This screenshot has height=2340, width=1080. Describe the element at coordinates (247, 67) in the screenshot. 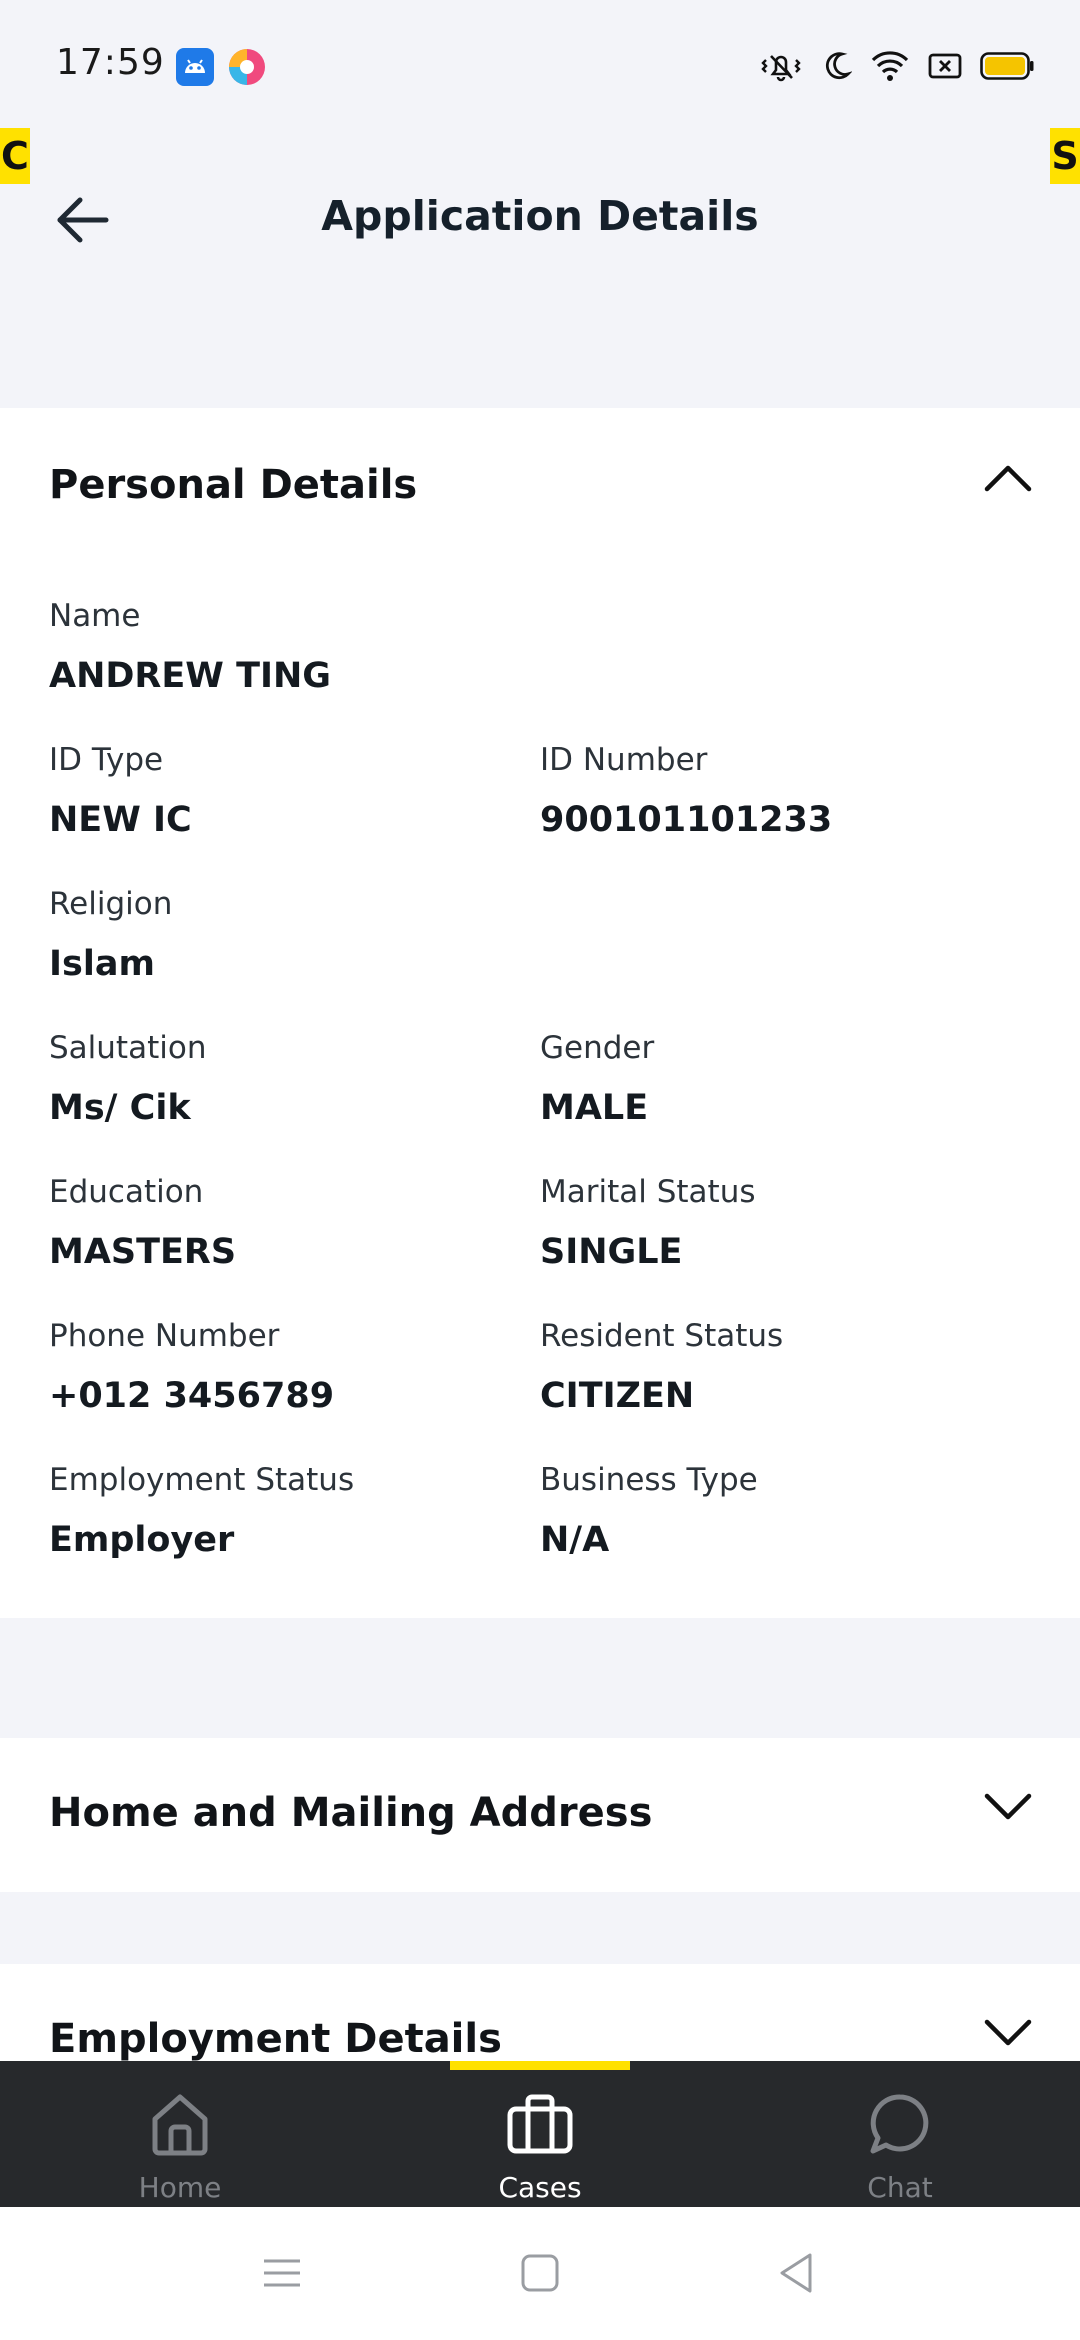

I see `browser-app-icon` at that location.